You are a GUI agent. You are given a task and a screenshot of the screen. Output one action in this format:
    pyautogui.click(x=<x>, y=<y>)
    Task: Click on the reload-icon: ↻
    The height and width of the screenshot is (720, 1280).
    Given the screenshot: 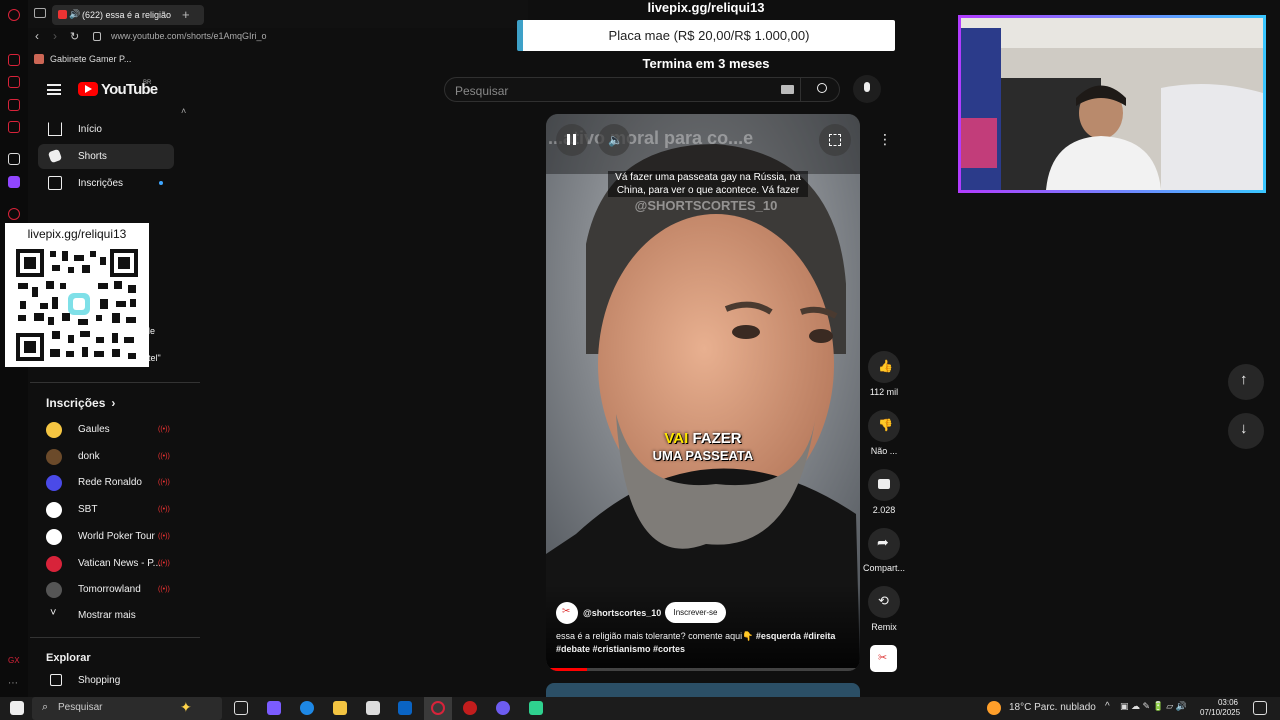 What is the action you would take?
    pyautogui.click(x=74, y=36)
    